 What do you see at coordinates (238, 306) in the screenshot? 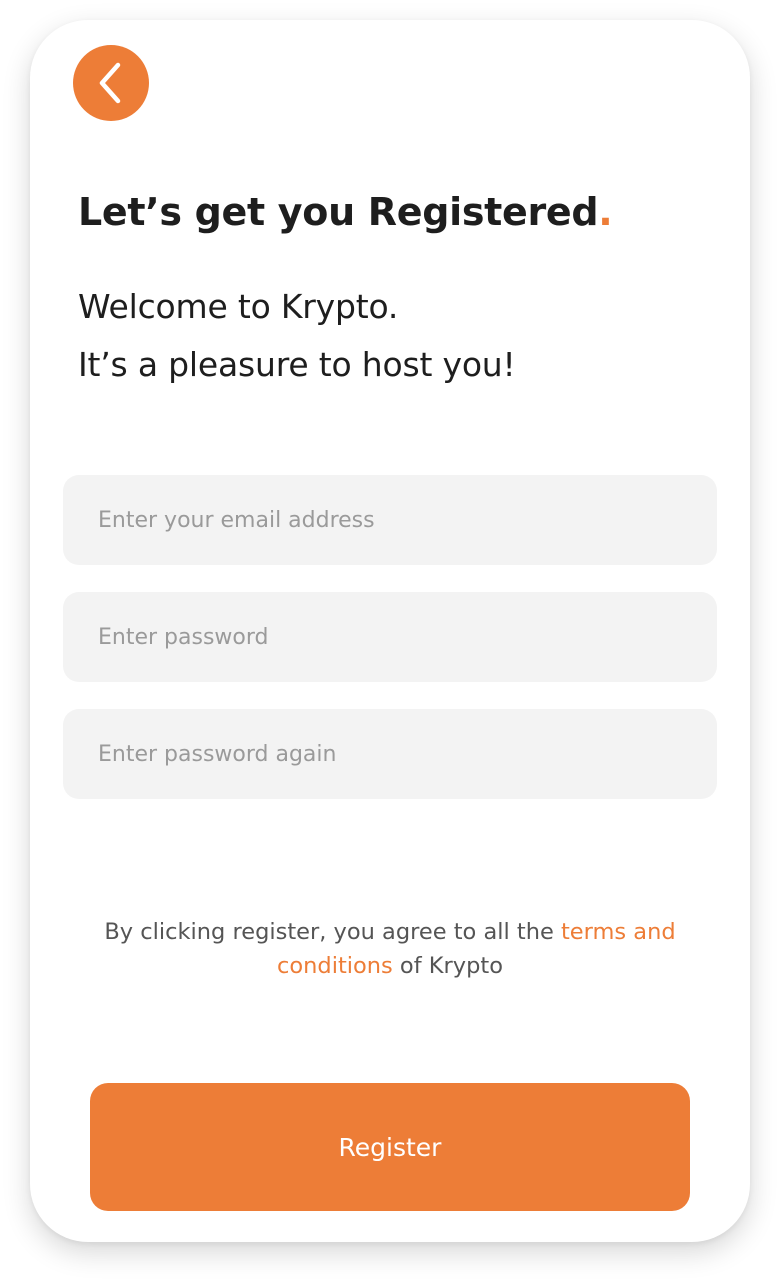
I see `welcome-line-1: Welcome to Krypto.` at bounding box center [238, 306].